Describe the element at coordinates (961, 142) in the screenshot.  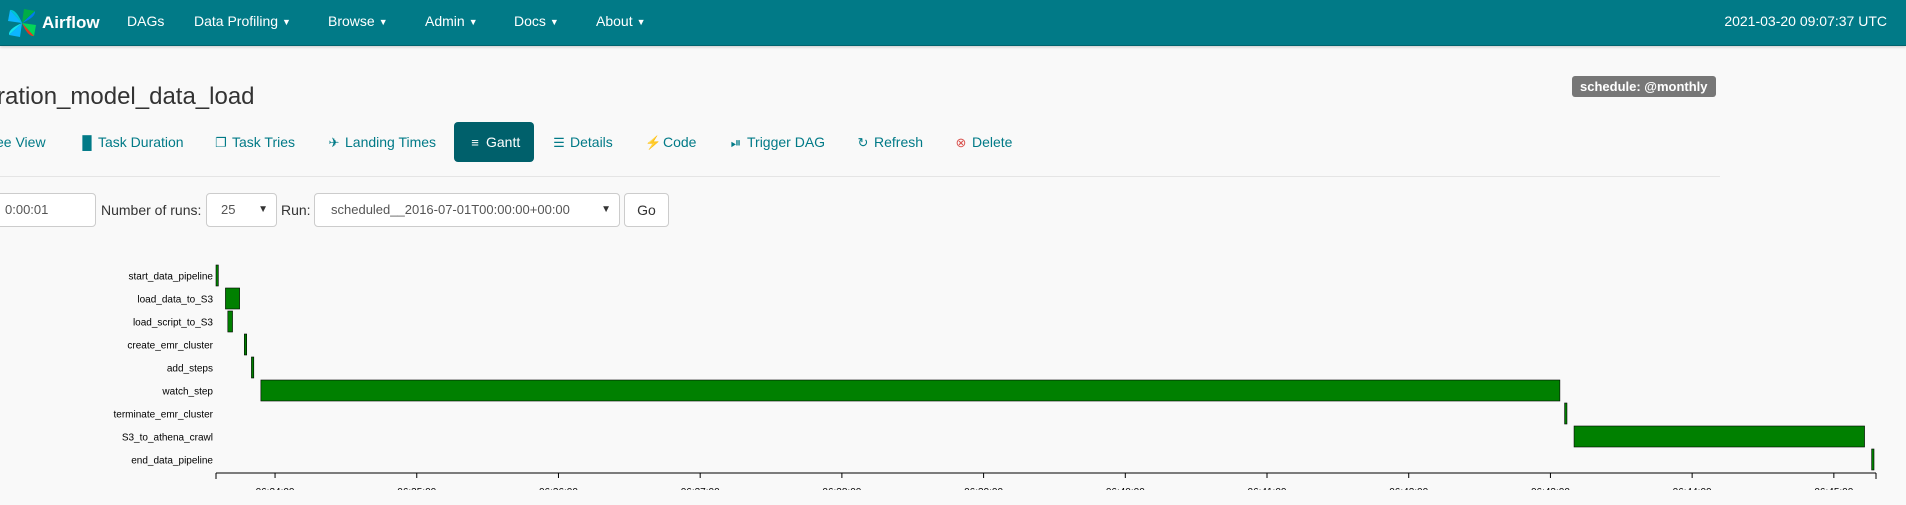
I see `remove-circle-icon: ⊗` at that location.